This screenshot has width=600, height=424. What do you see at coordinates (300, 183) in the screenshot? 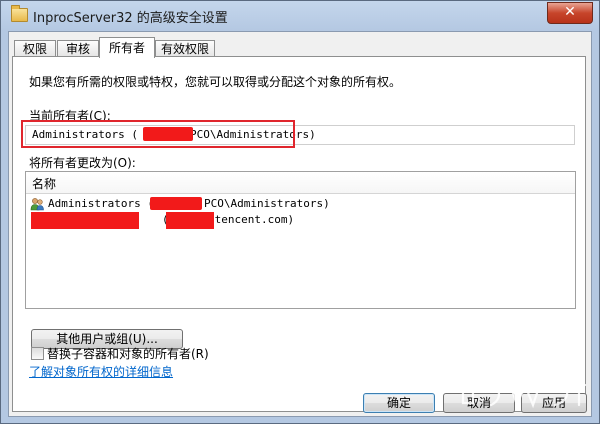
I see `list-column-header: 名称` at bounding box center [300, 183].